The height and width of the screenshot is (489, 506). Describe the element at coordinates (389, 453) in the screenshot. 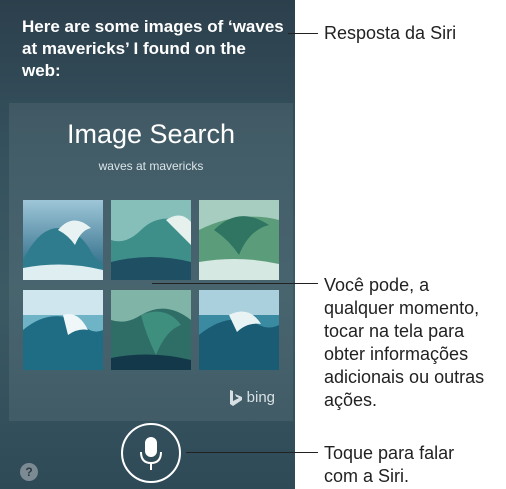

I see `callout-line-text: Toque para falar` at that location.